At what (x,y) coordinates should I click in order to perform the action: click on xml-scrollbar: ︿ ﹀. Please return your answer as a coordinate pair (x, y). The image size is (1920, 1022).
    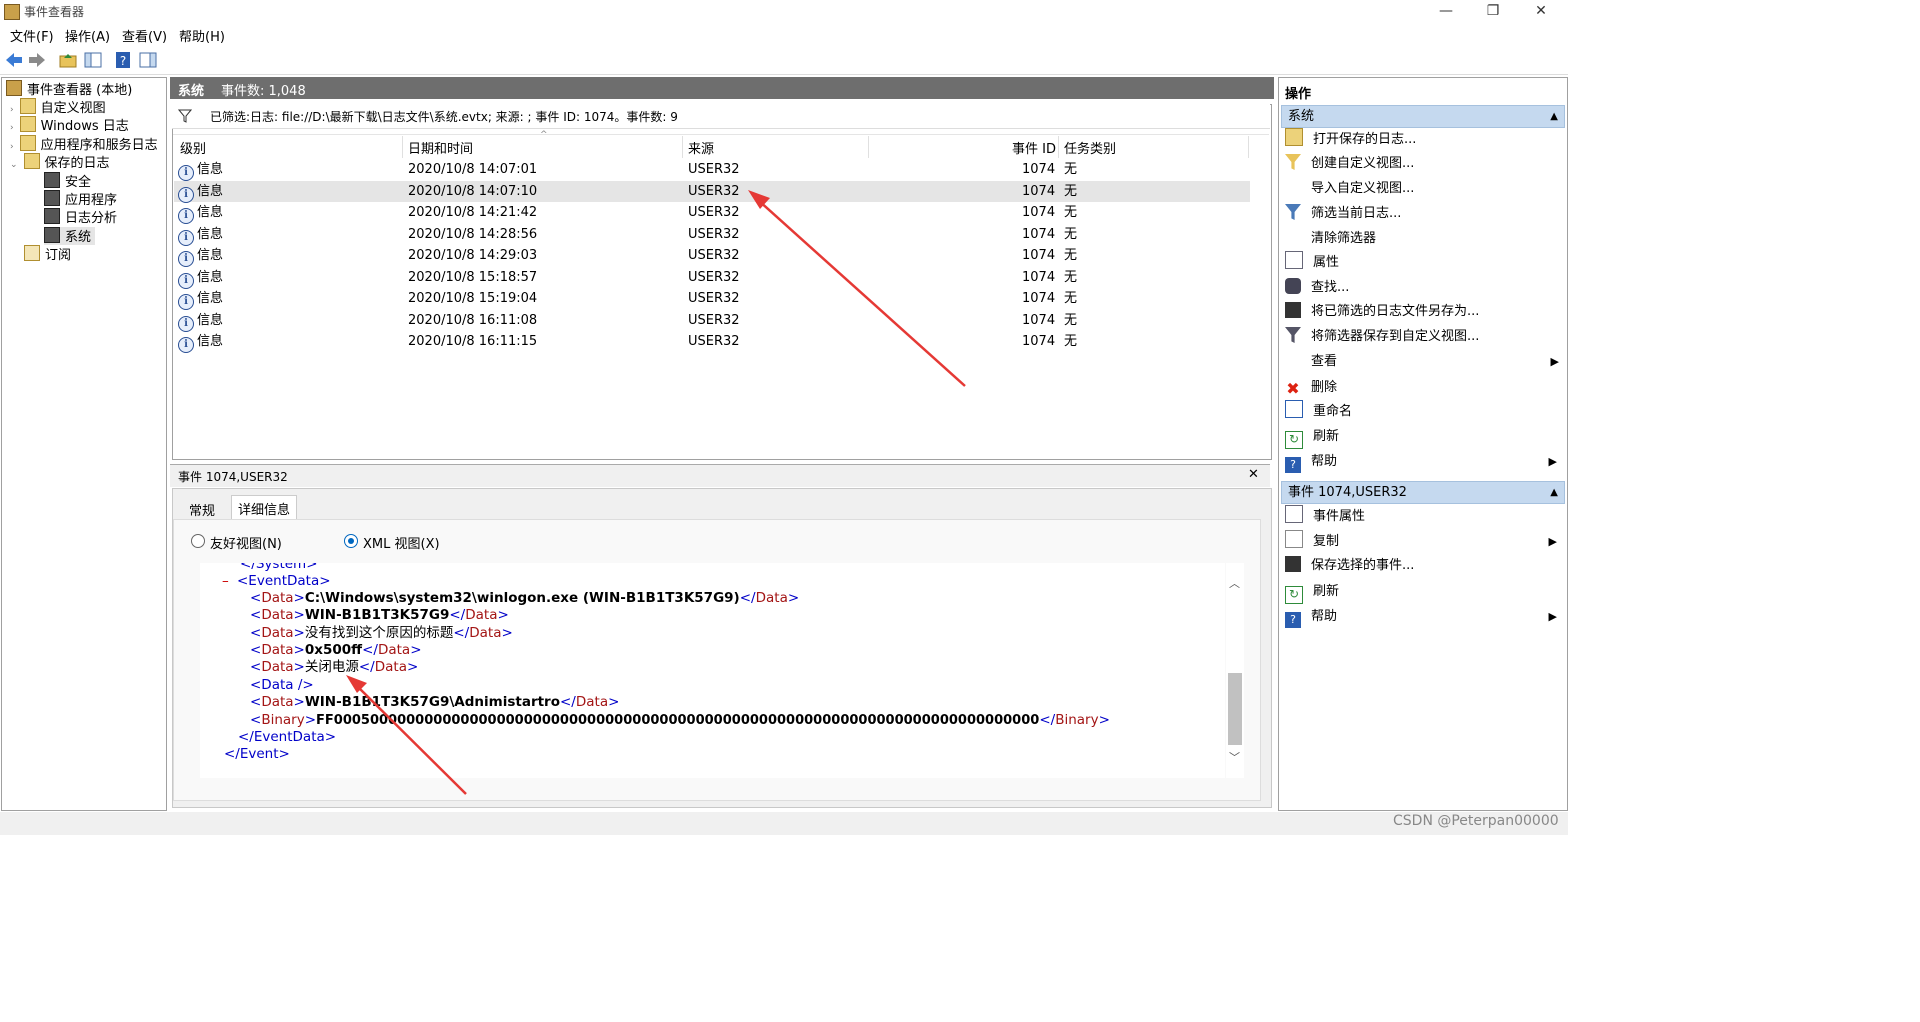
    Looking at the image, I should click on (1235, 670).